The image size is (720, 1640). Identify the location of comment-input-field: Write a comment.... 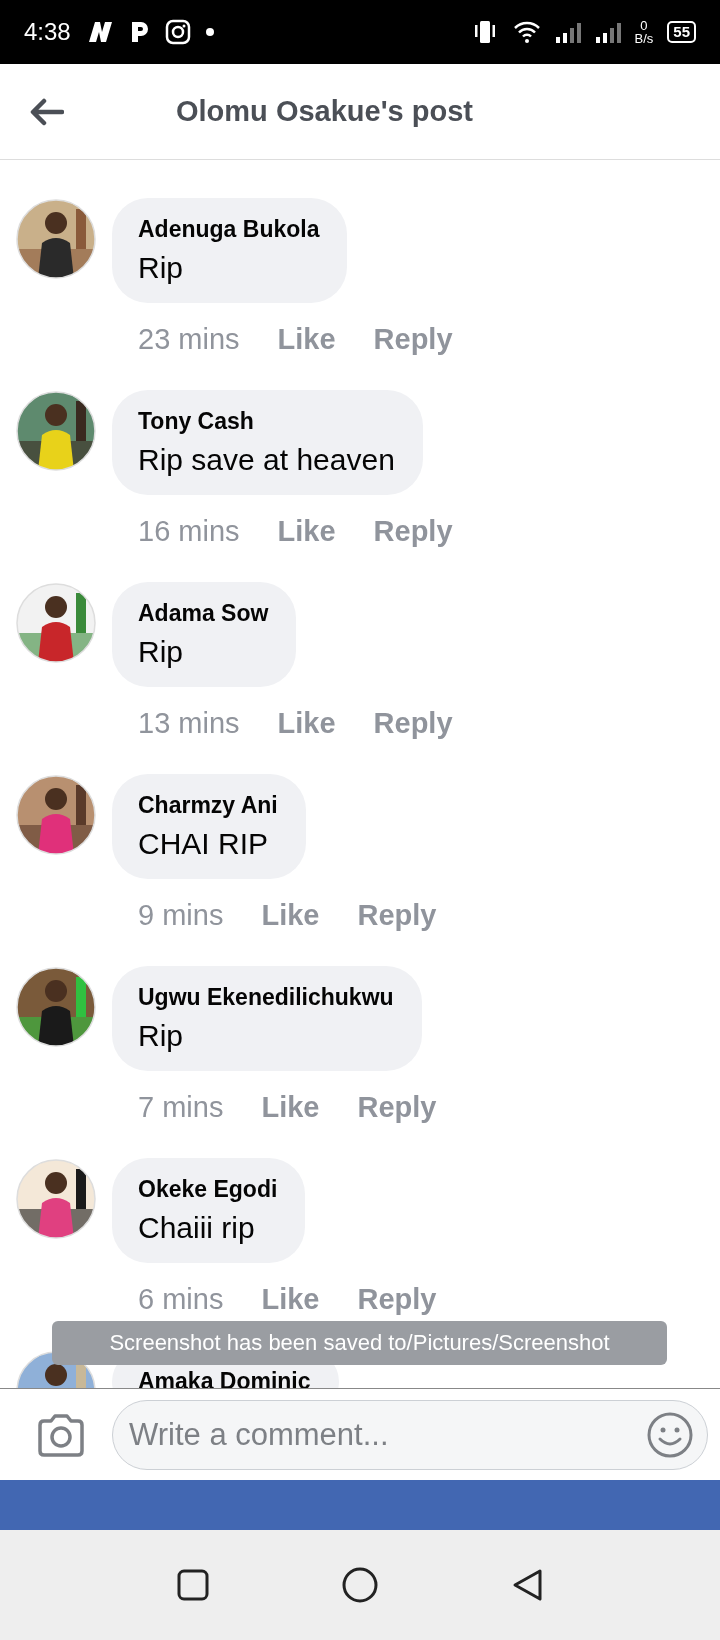
(410, 1434).